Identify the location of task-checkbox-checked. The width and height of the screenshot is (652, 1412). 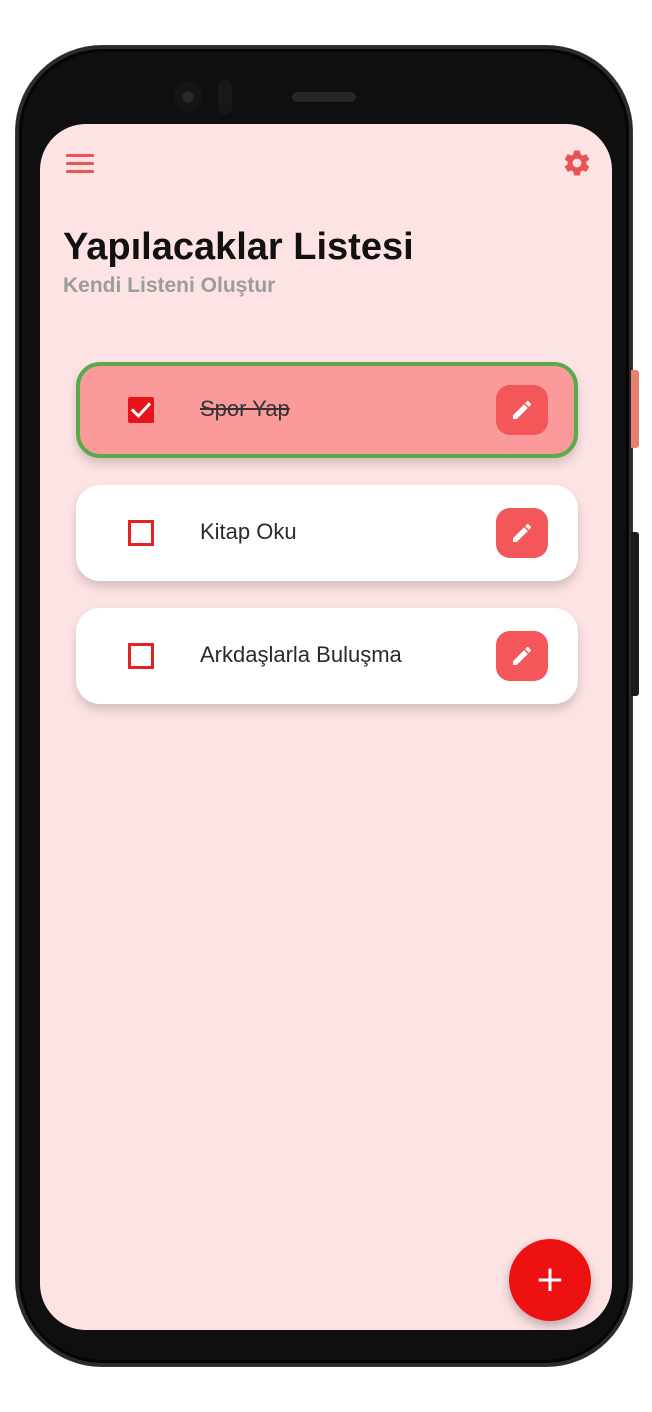
(141, 410).